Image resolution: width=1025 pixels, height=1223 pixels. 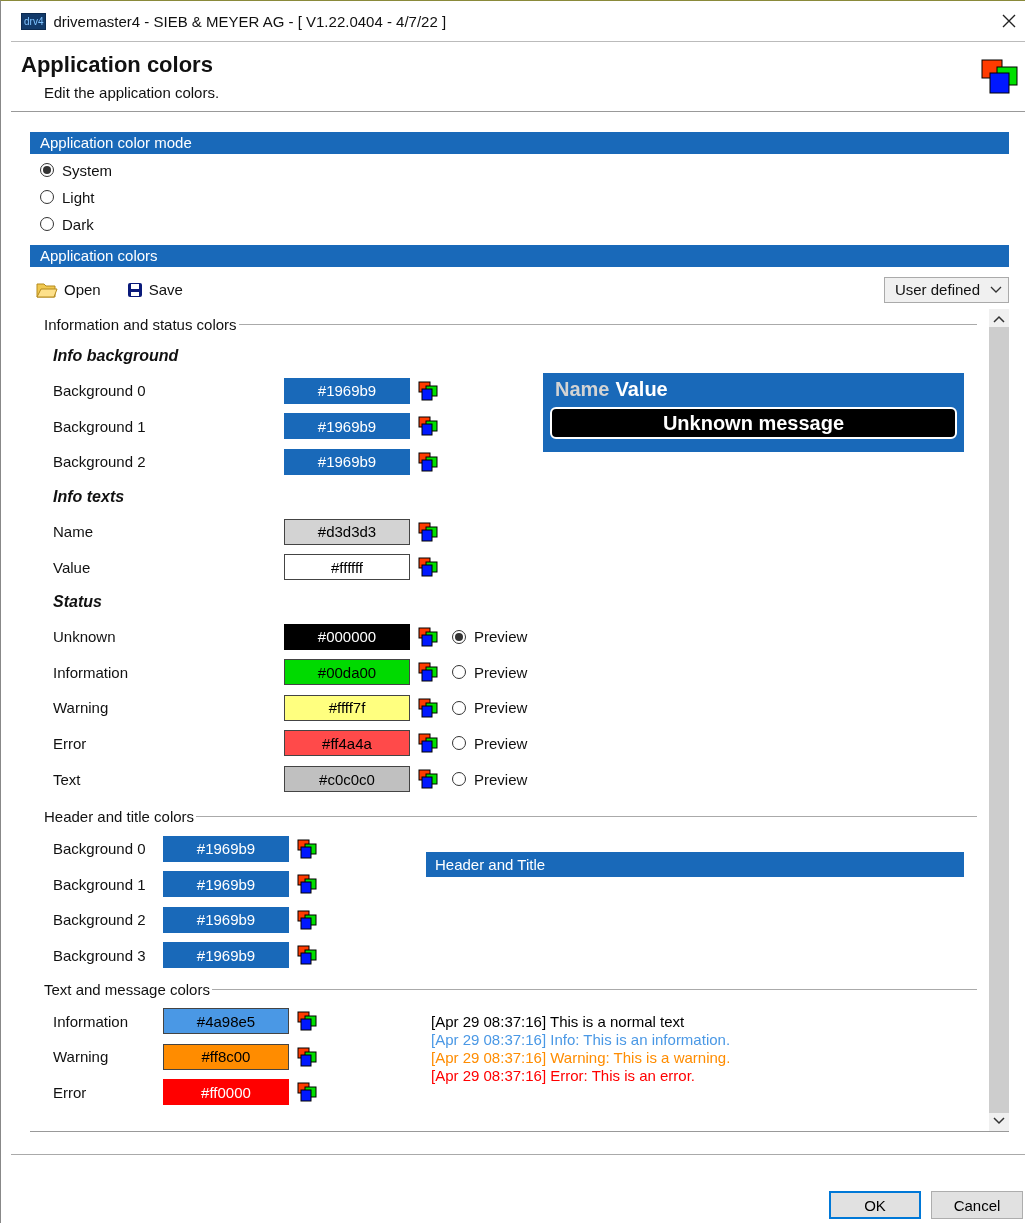 What do you see at coordinates (73, 531) in the screenshot?
I see `color-label: Name` at bounding box center [73, 531].